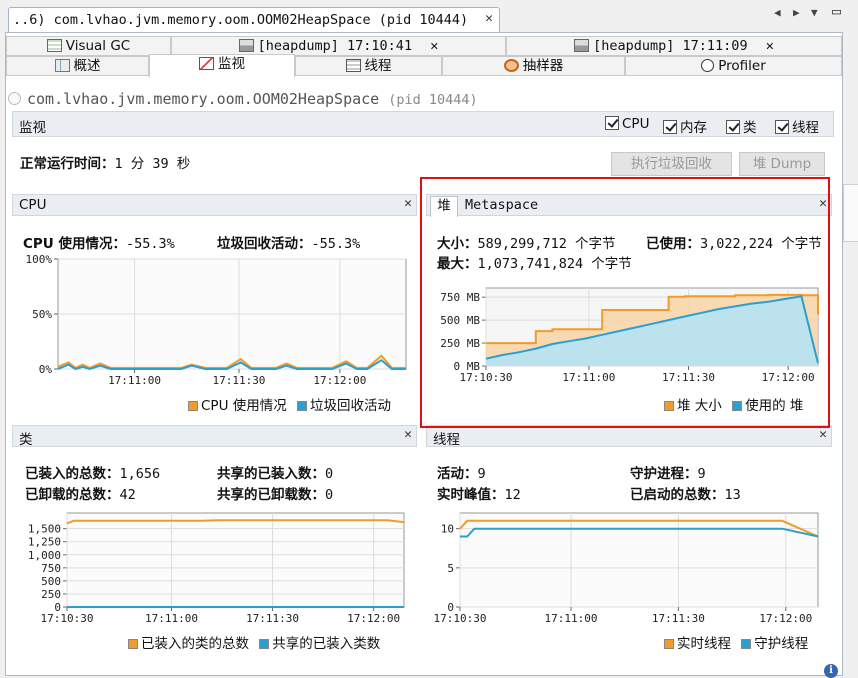 This screenshot has height=678, width=858. I want to click on threads-panel-title: 线程, so click(446, 440).